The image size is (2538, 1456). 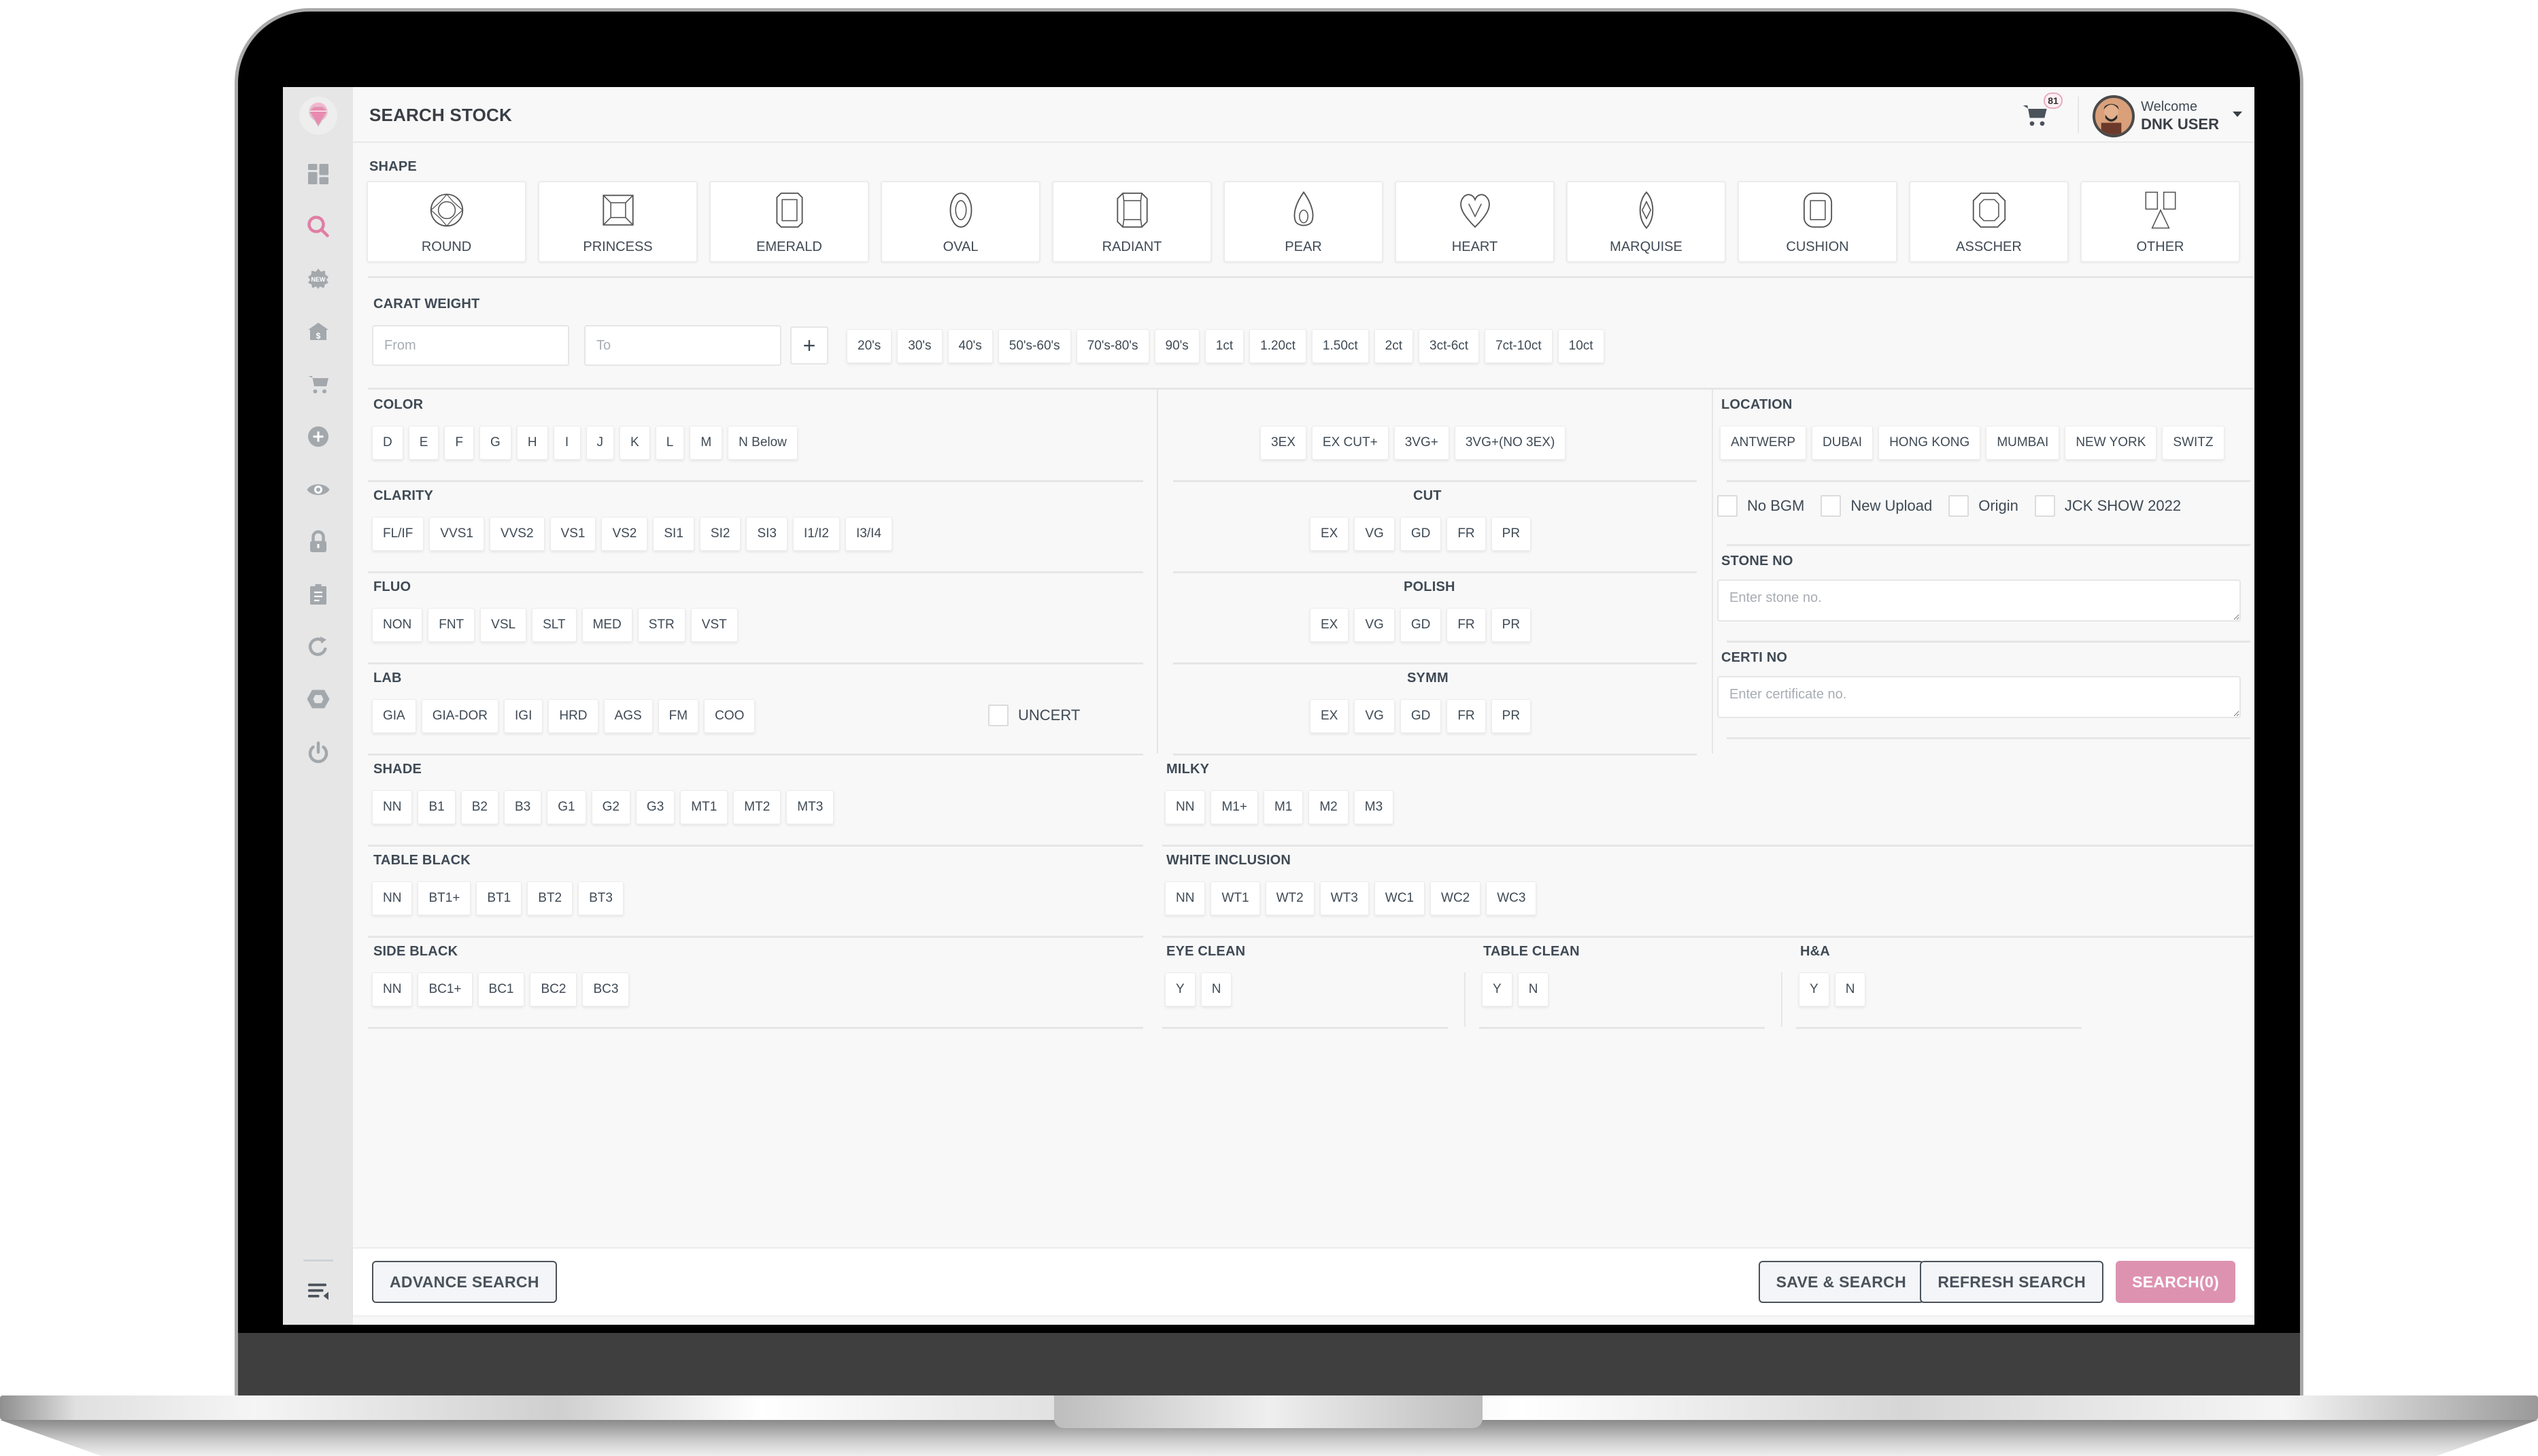 I want to click on white-inclusion-chip: WC3, so click(x=1511, y=898).